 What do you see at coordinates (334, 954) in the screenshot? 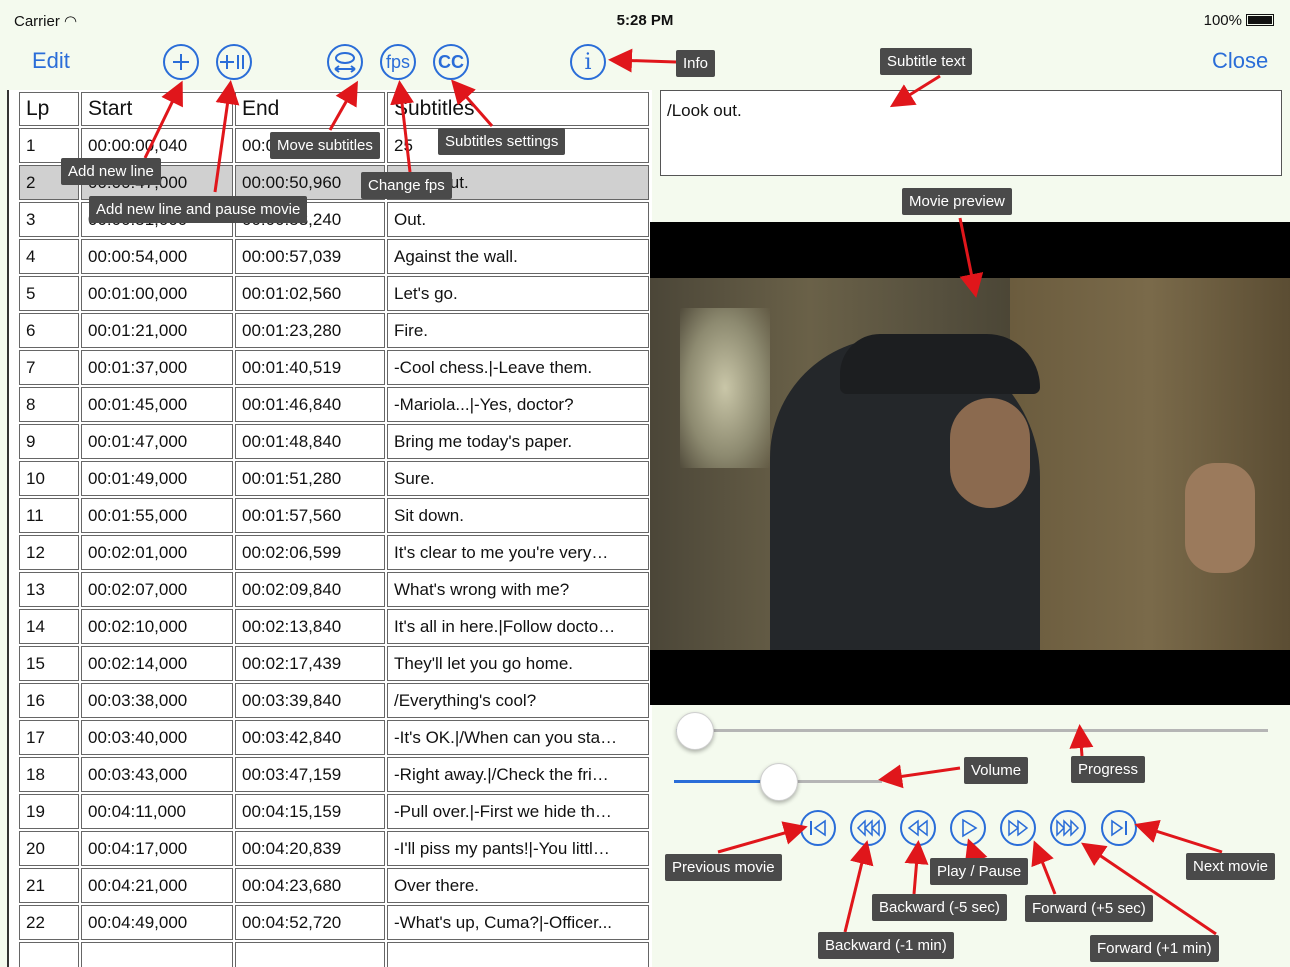
I see `table-row` at bounding box center [334, 954].